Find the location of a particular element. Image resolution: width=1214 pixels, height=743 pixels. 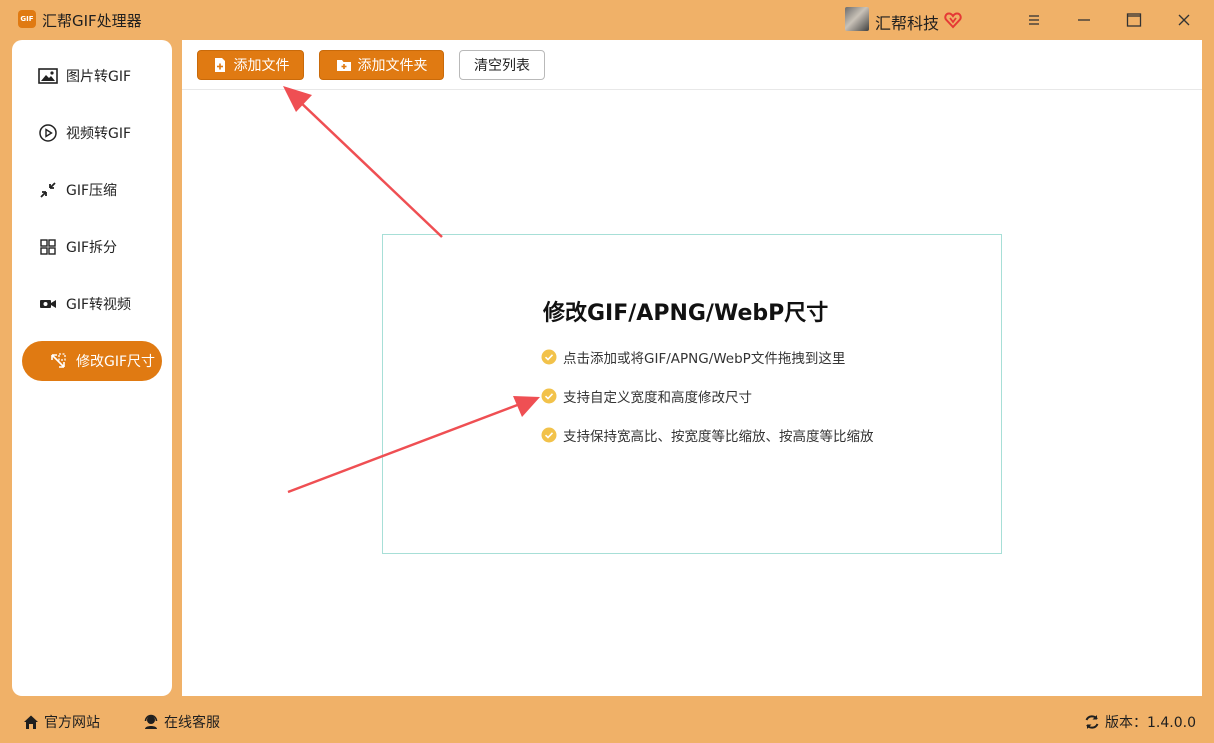

minimize-icon is located at coordinates (1084, 20).